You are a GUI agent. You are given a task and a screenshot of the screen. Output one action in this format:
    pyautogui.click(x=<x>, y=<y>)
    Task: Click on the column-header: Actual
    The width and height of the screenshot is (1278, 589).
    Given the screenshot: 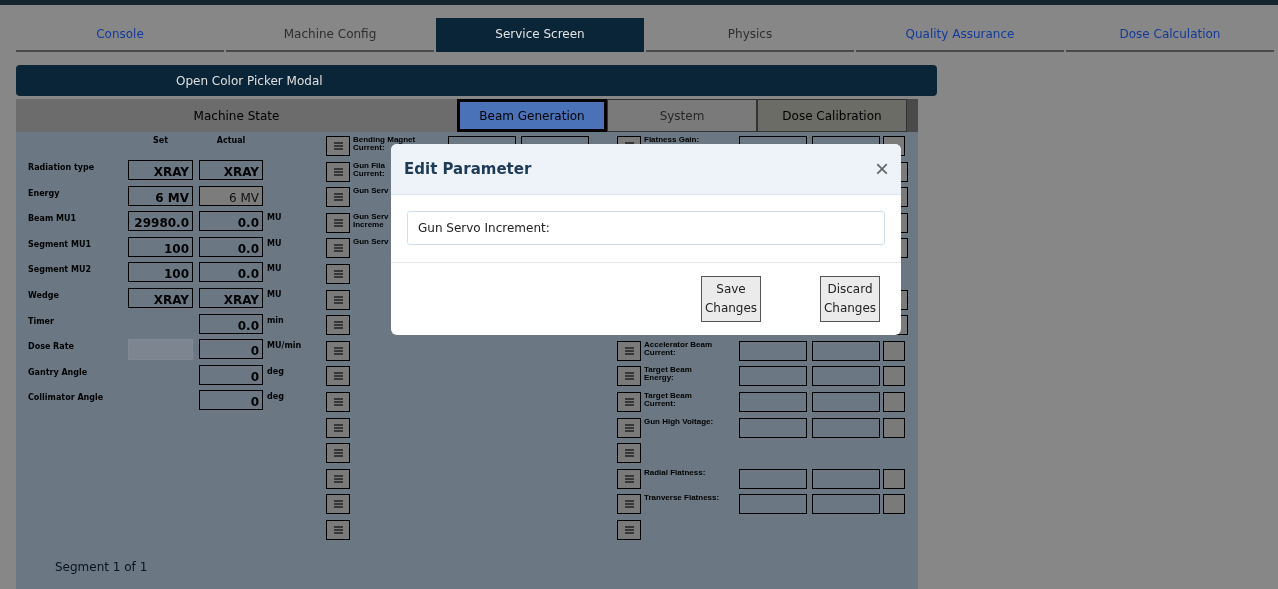 What is the action you would take?
    pyautogui.click(x=231, y=140)
    